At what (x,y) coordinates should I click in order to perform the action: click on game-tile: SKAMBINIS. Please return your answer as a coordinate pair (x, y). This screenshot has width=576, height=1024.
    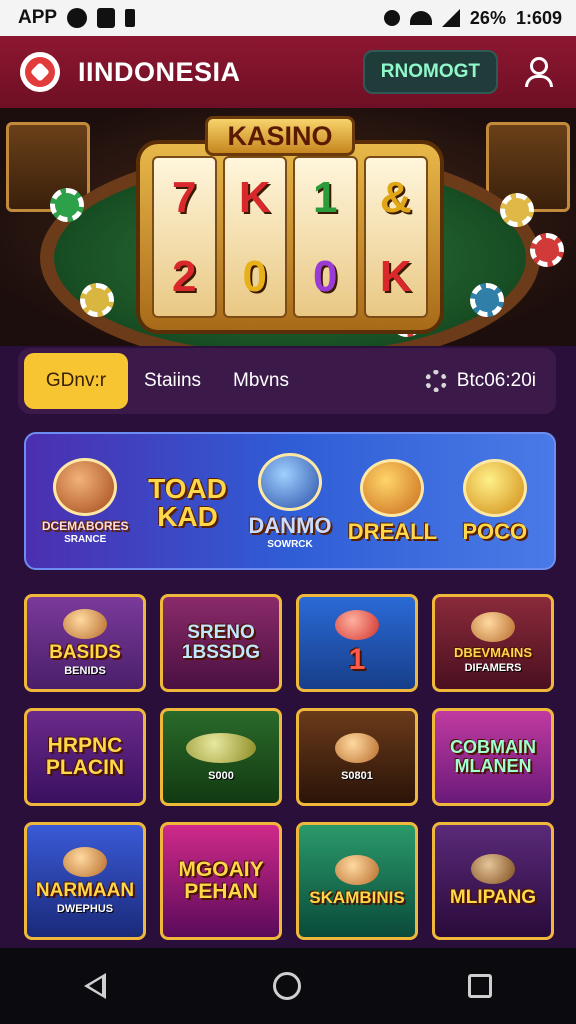
    Looking at the image, I should click on (357, 881).